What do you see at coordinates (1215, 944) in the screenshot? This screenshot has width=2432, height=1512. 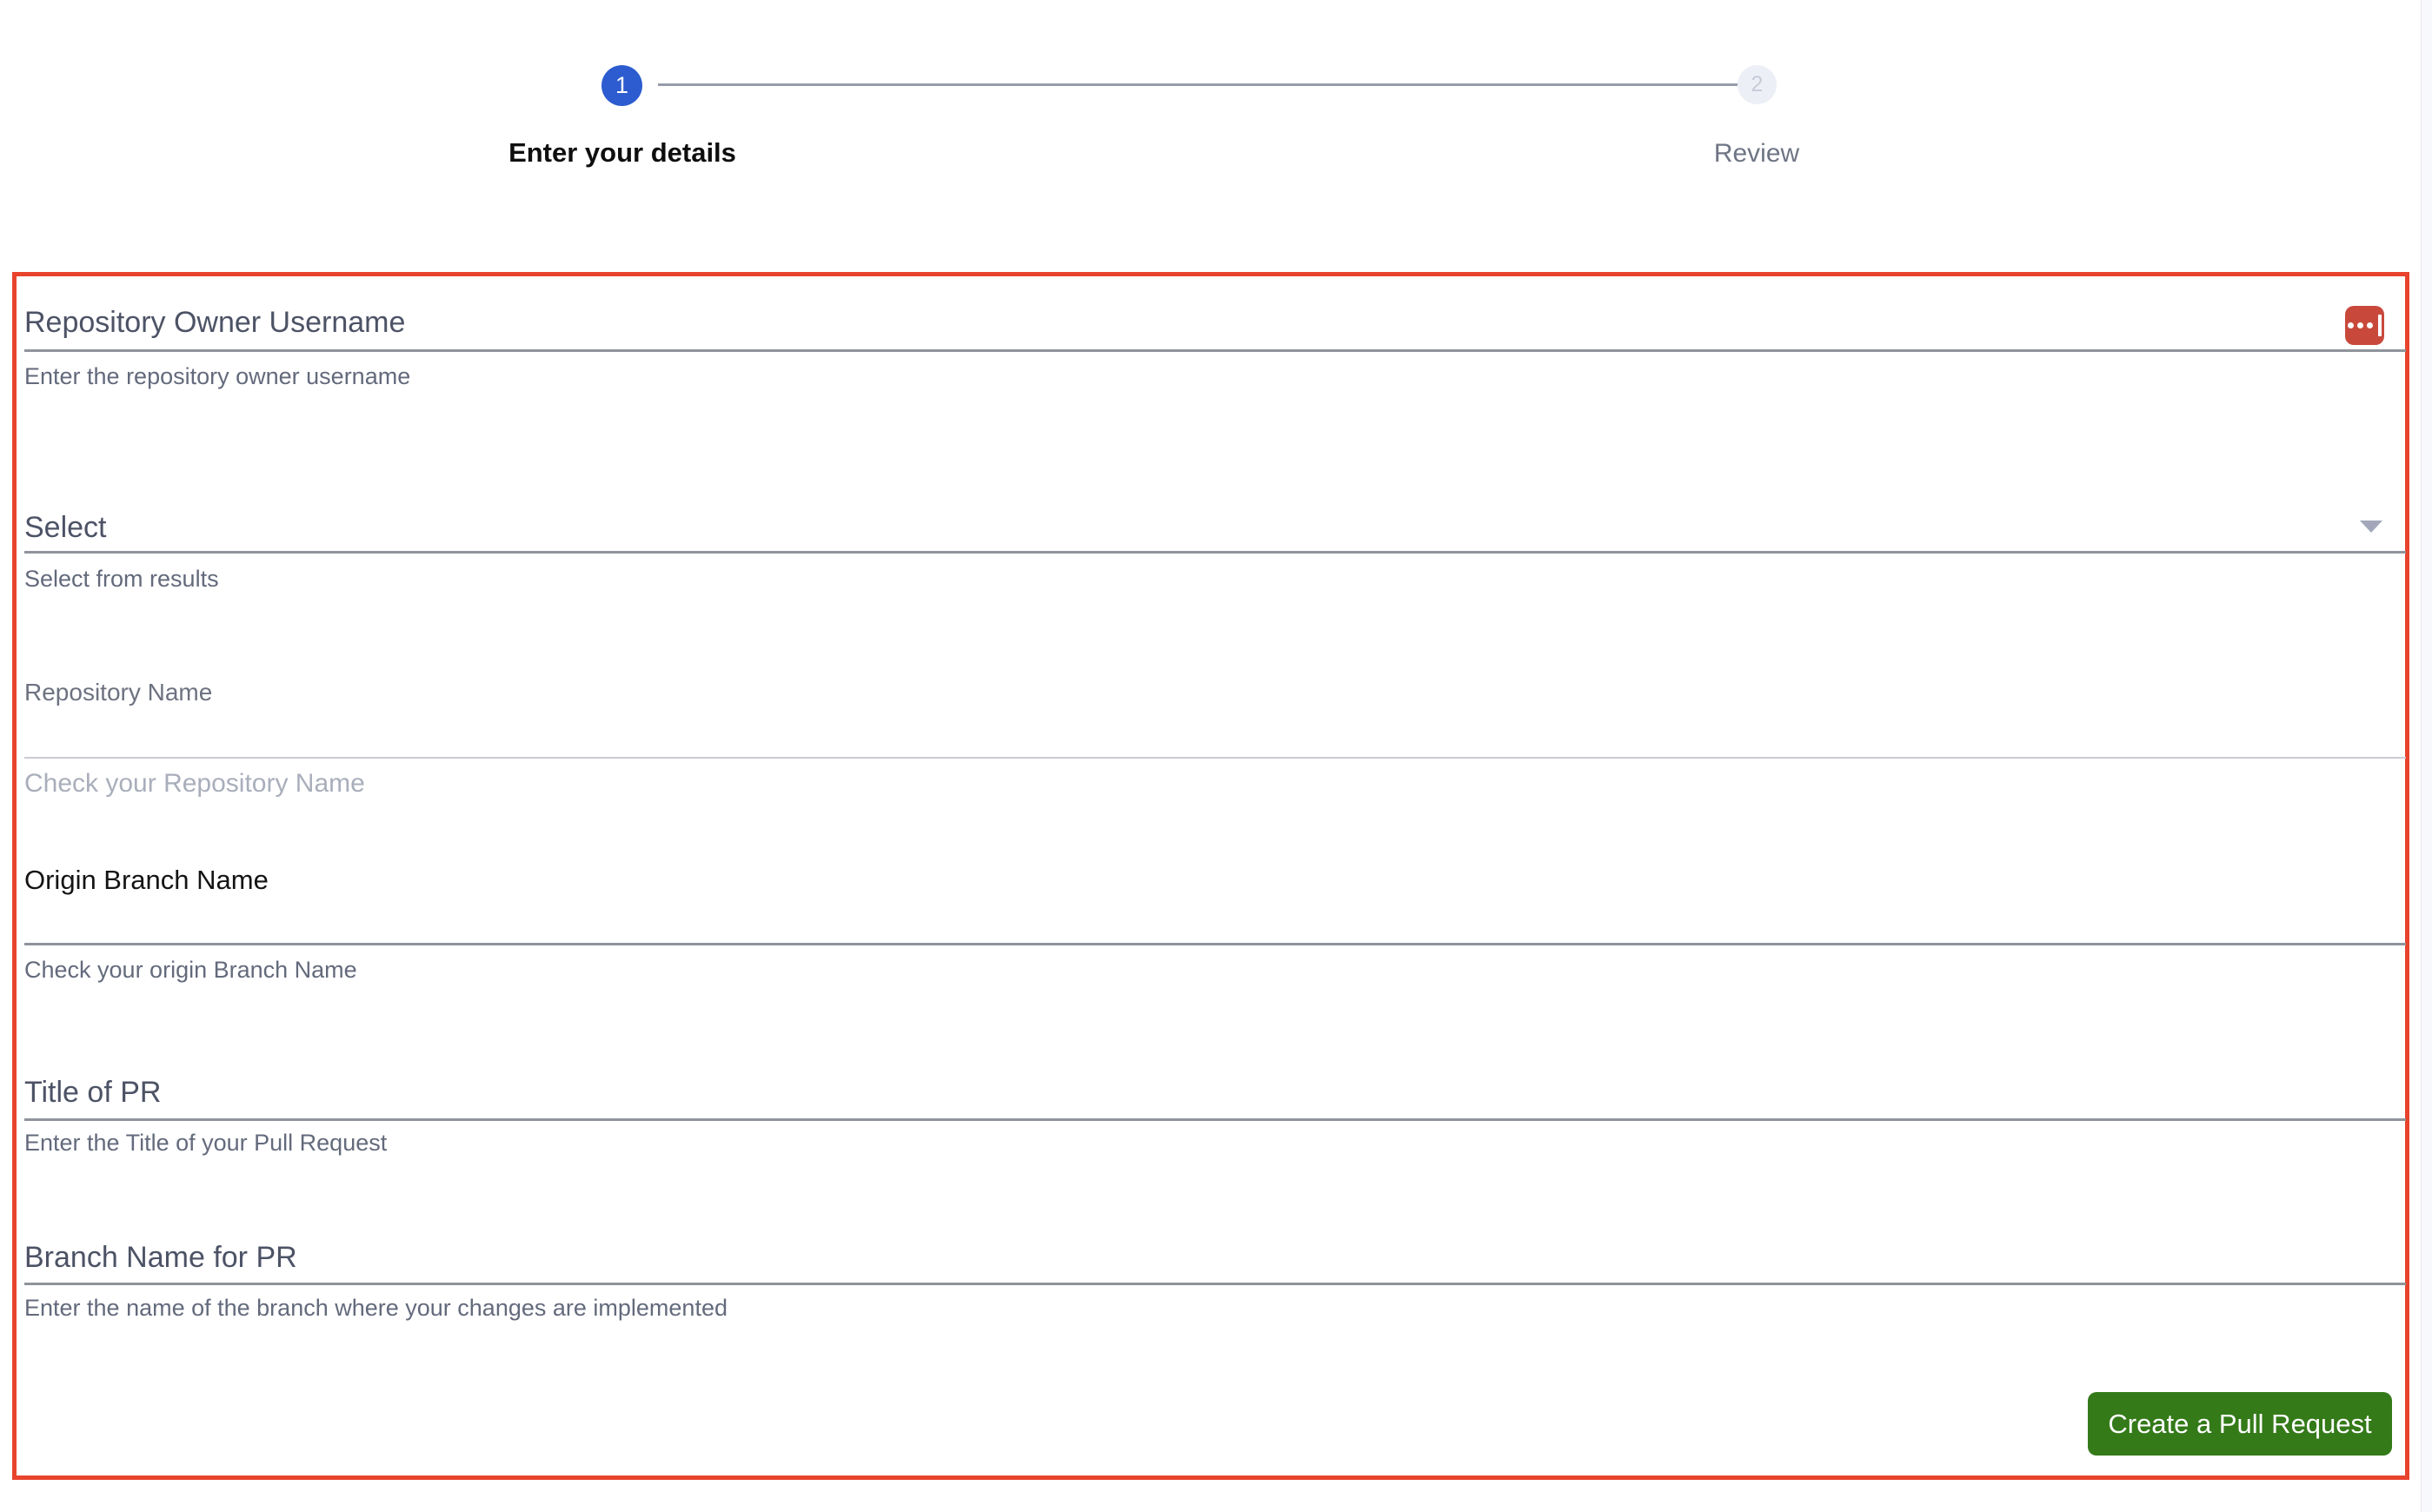 I see `origin-branch-underline` at bounding box center [1215, 944].